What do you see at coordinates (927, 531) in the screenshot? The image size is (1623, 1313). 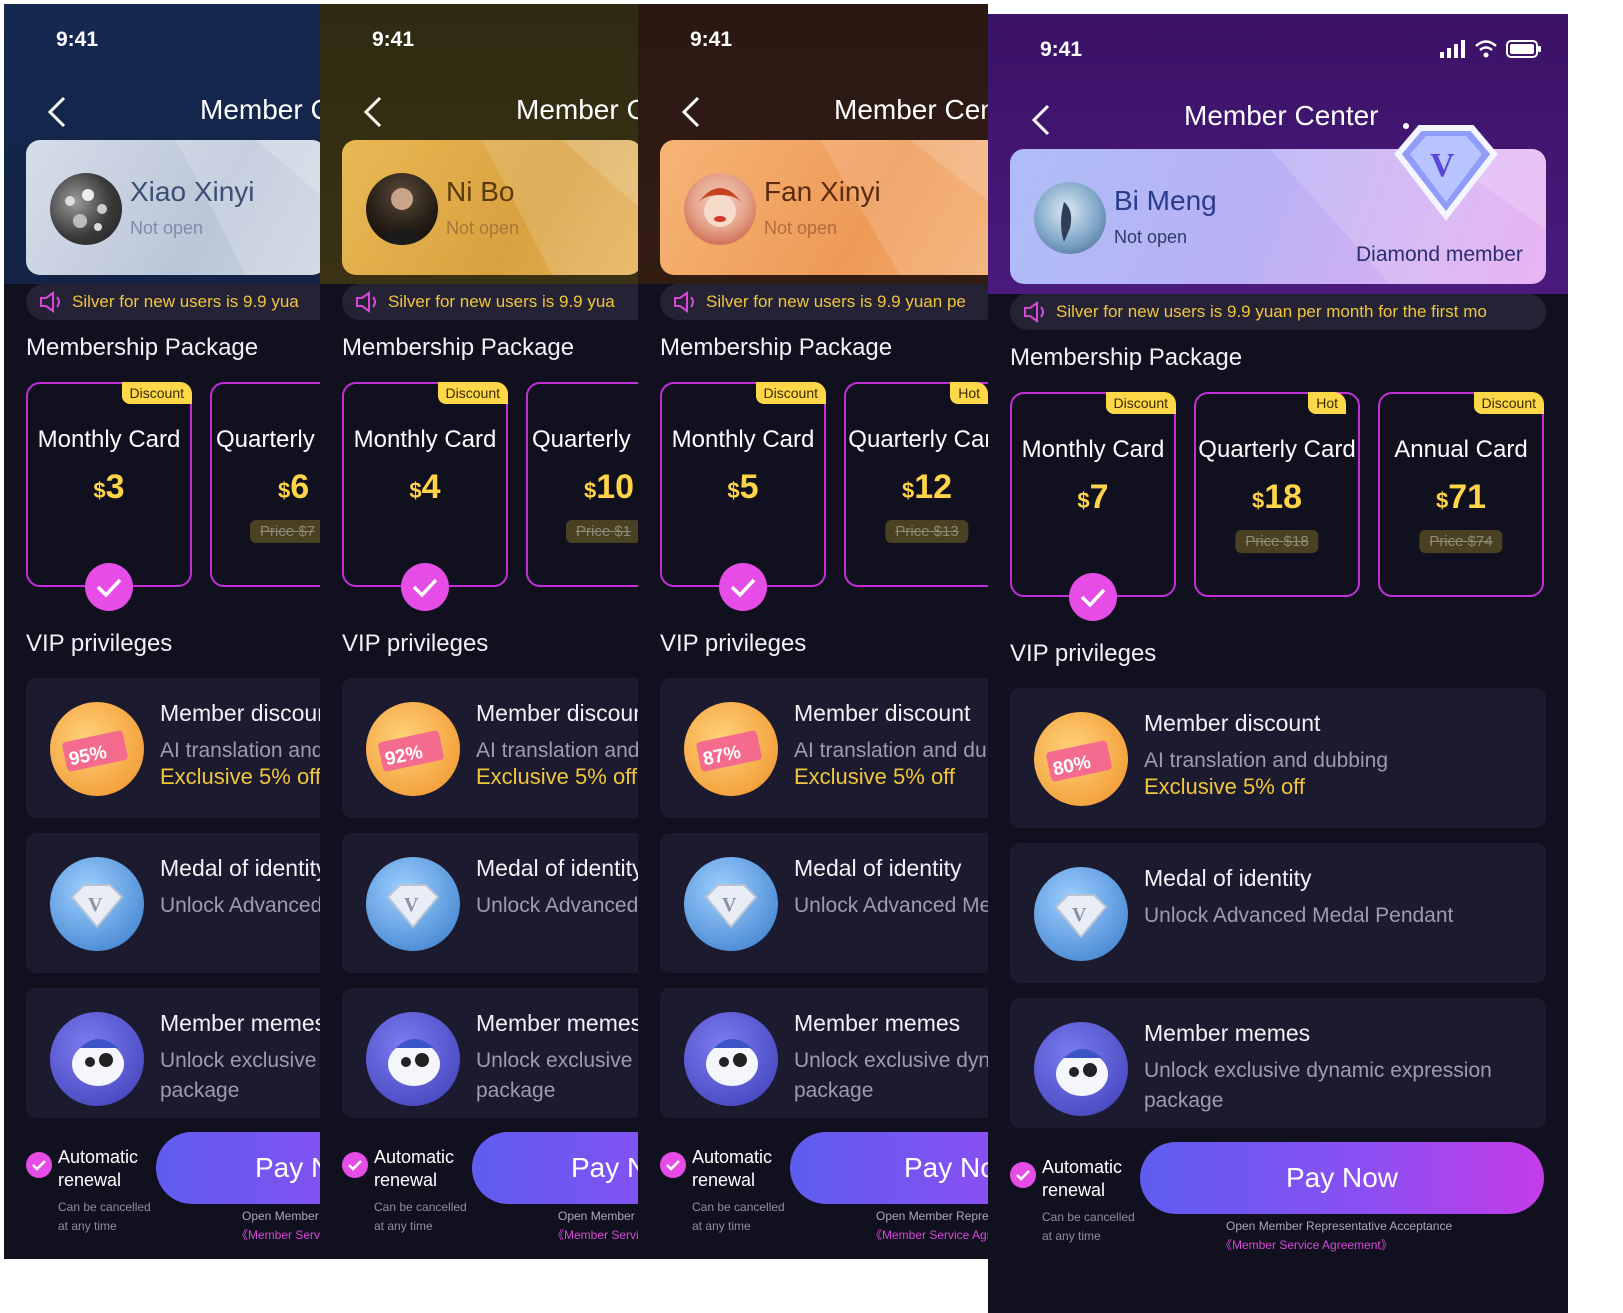 I see `original-price: Price $13` at bounding box center [927, 531].